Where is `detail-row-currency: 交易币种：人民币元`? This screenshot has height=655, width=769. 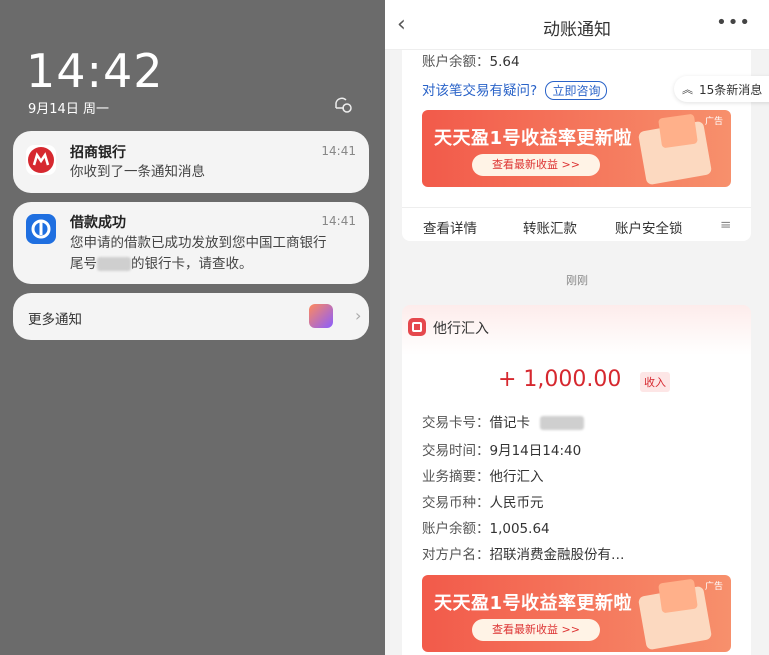
detail-row-currency: 交易币种：人民币元 is located at coordinates (483, 501).